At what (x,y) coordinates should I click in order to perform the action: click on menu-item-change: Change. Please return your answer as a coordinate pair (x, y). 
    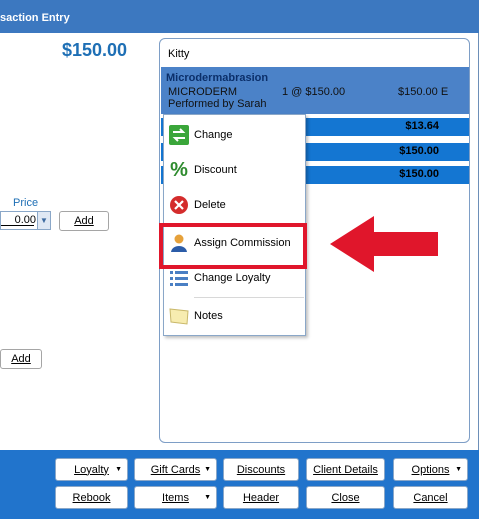
    Looking at the image, I should click on (234, 135).